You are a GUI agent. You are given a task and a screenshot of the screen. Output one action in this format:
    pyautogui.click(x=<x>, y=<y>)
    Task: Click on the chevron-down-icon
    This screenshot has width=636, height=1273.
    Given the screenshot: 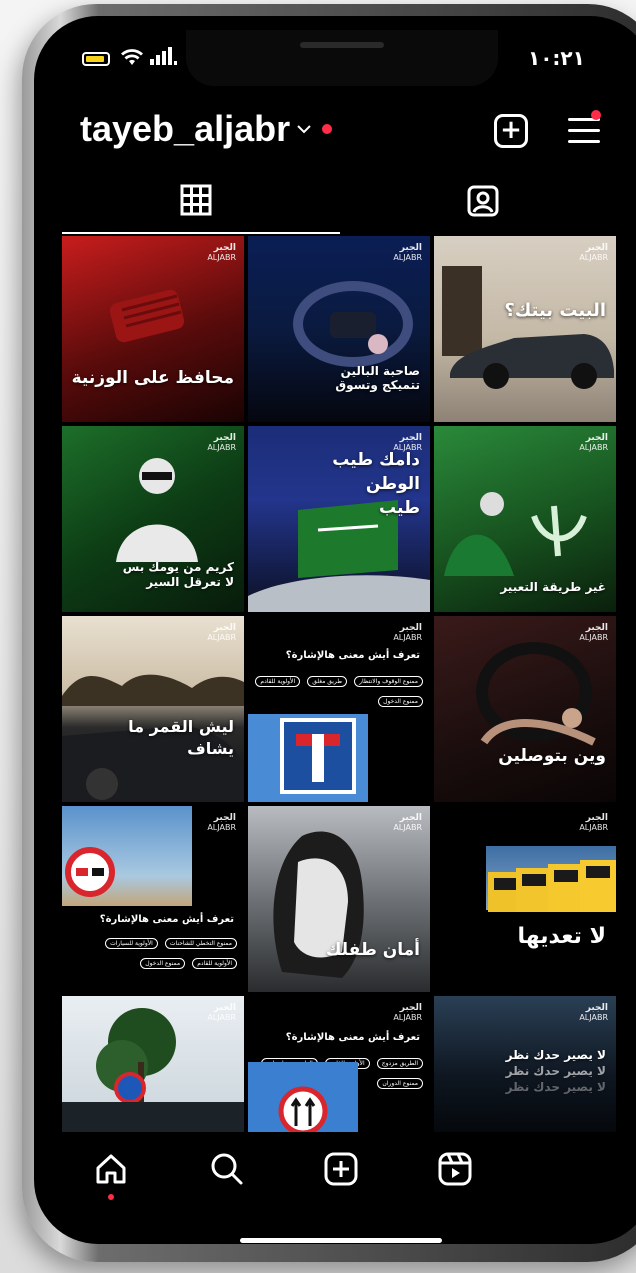 What is the action you would take?
    pyautogui.click(x=304, y=128)
    